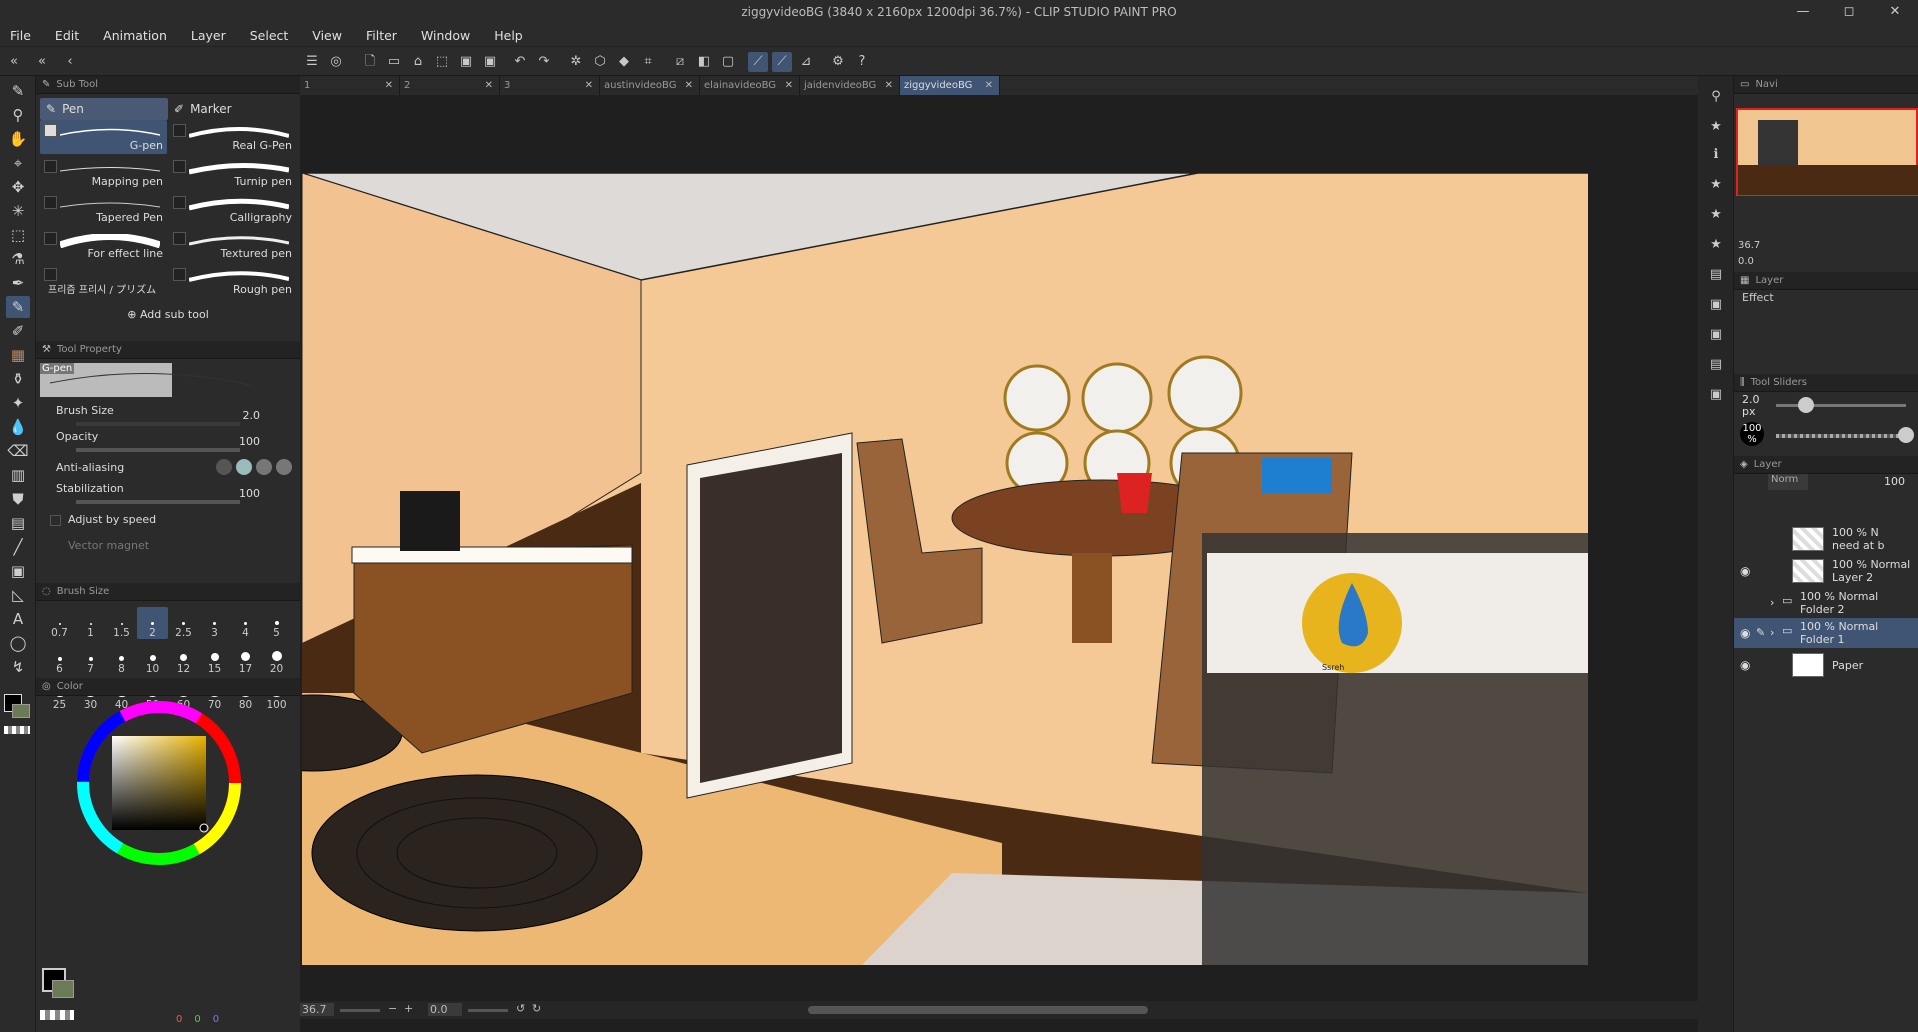 Image resolution: width=1918 pixels, height=1032 pixels. Describe the element at coordinates (550, 85) in the screenshot. I see `doc-tab: 3 ✕` at that location.